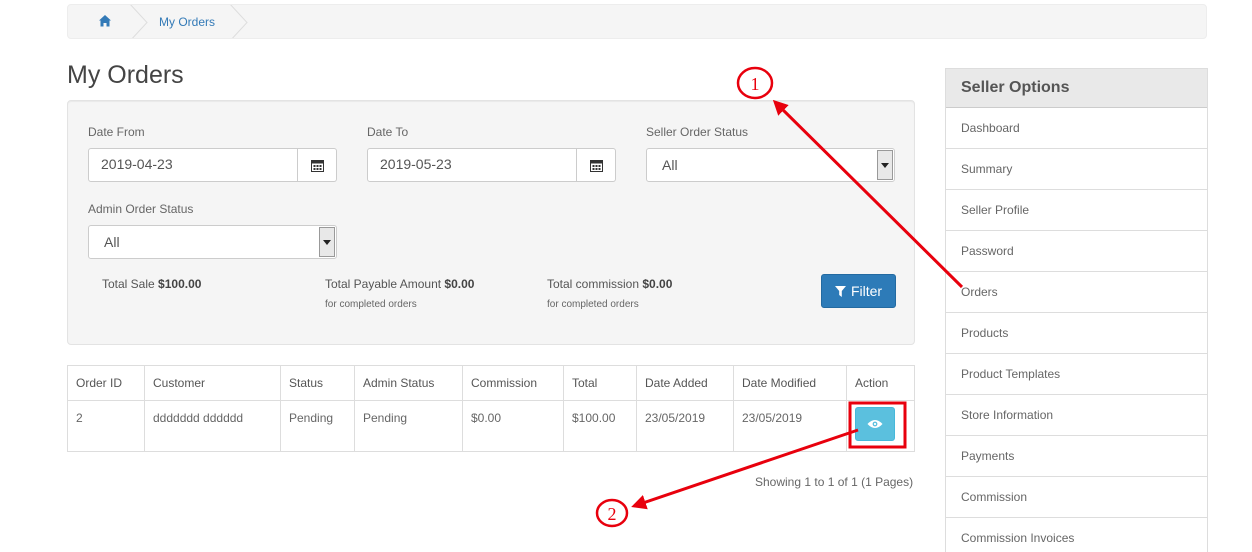  Describe the element at coordinates (1076, 169) in the screenshot. I see `sidebar-item-summary: Summary` at that location.